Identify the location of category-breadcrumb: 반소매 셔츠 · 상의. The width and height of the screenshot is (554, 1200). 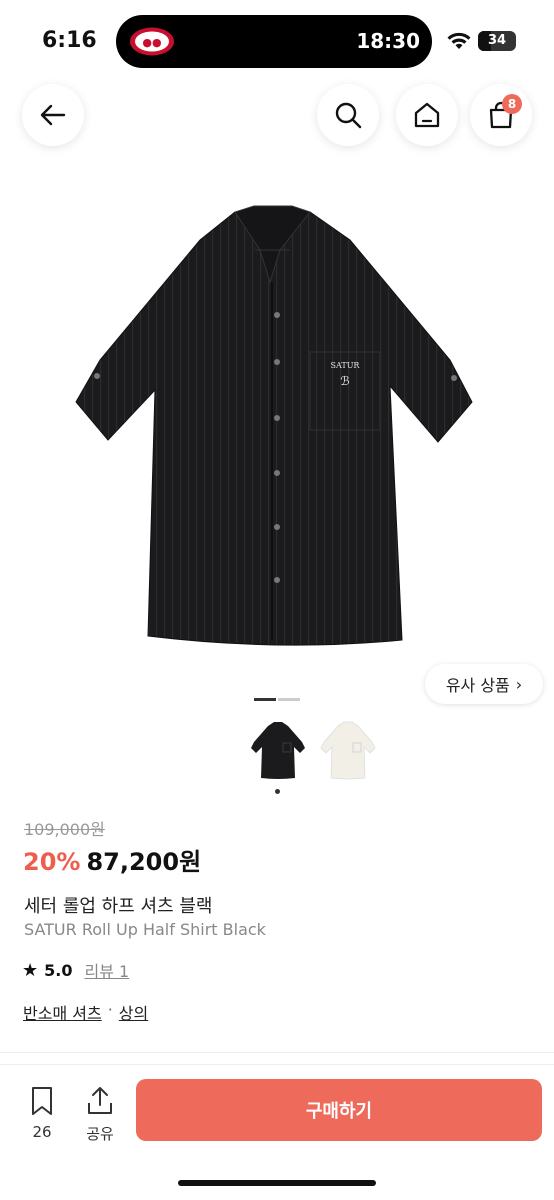
(85, 1012).